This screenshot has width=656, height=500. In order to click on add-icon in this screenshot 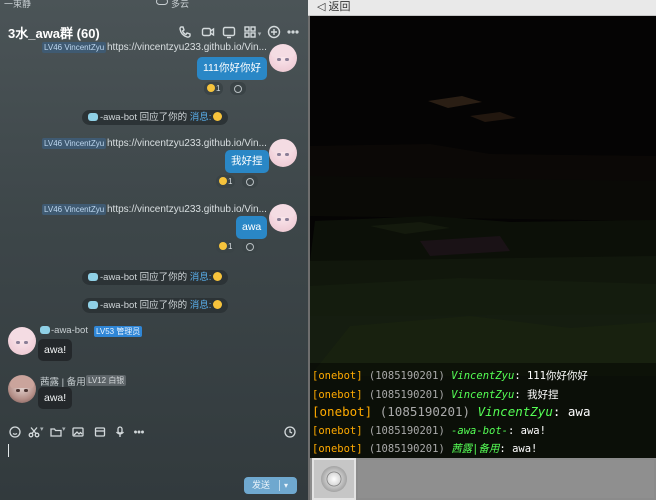, I will do `click(274, 32)`.